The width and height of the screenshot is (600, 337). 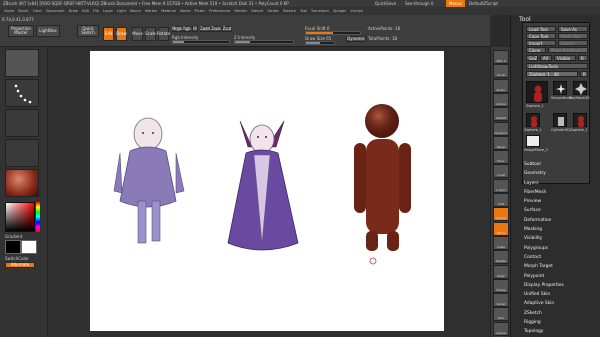 I want to click on move-button: Move, so click(x=137, y=34).